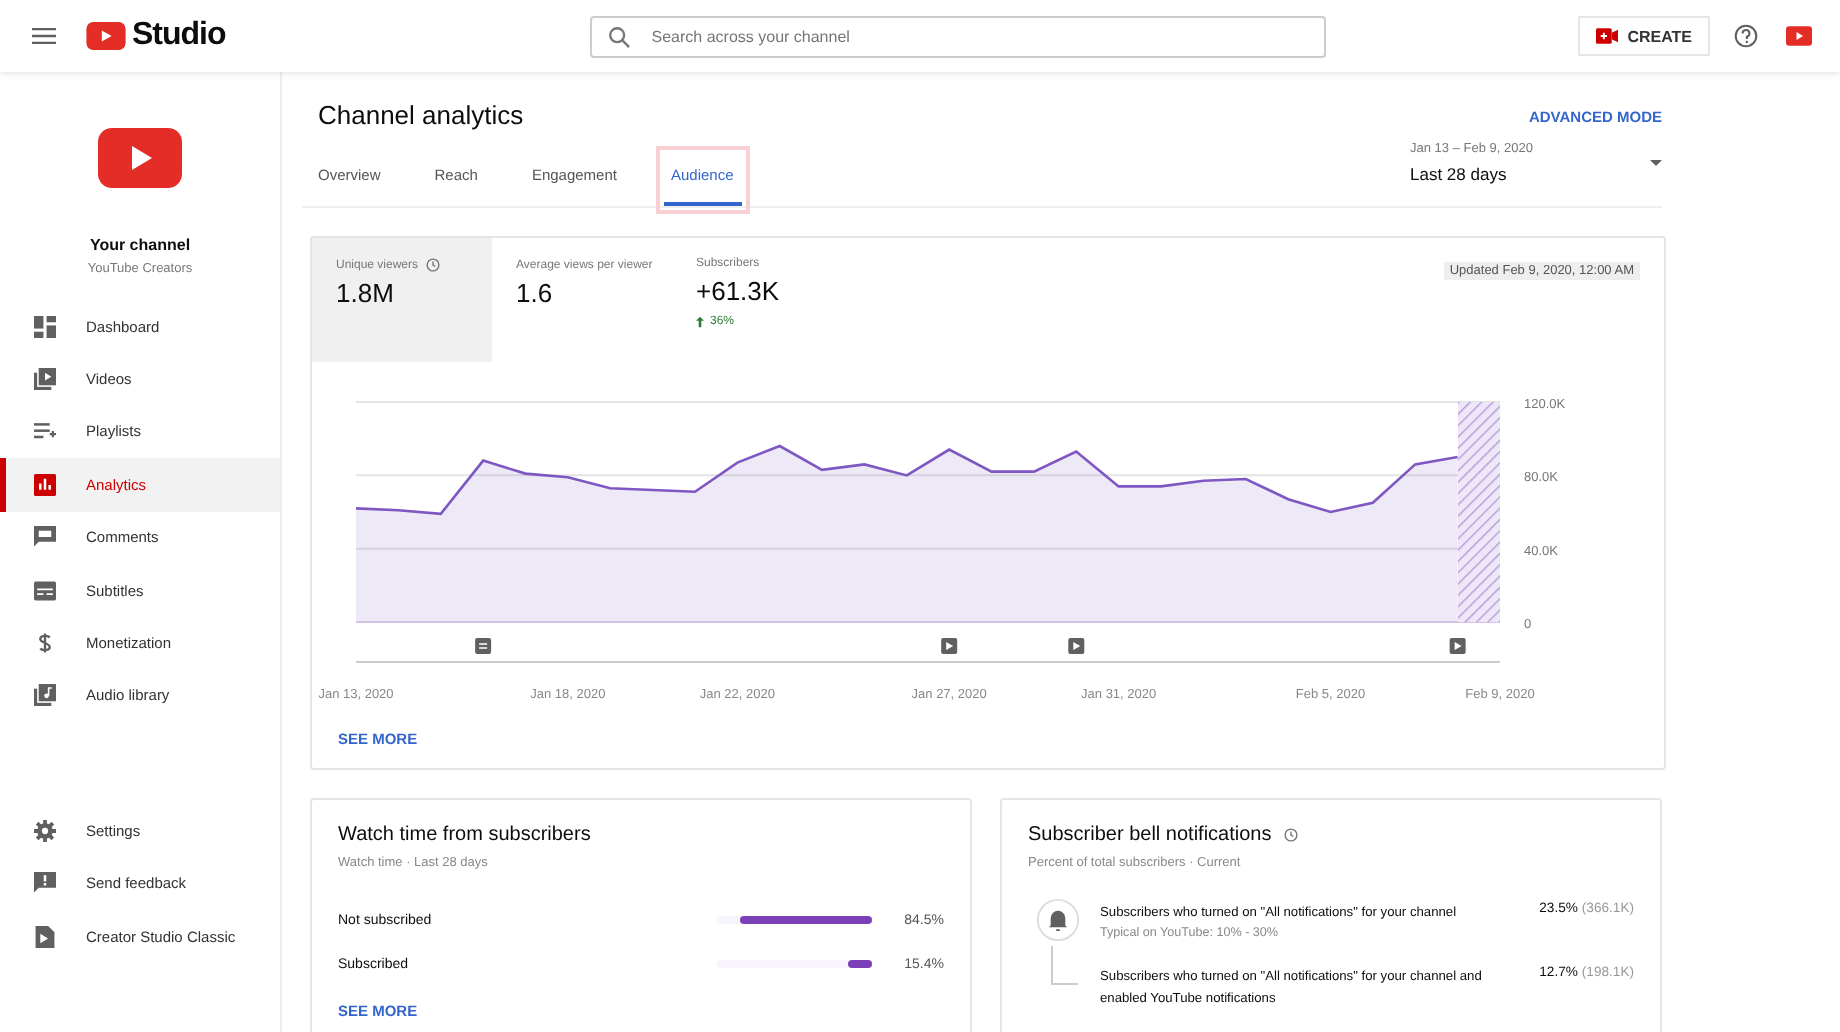 The width and height of the screenshot is (1840, 1032). What do you see at coordinates (140, 245) in the screenshot?
I see `channel-name: Your channel` at bounding box center [140, 245].